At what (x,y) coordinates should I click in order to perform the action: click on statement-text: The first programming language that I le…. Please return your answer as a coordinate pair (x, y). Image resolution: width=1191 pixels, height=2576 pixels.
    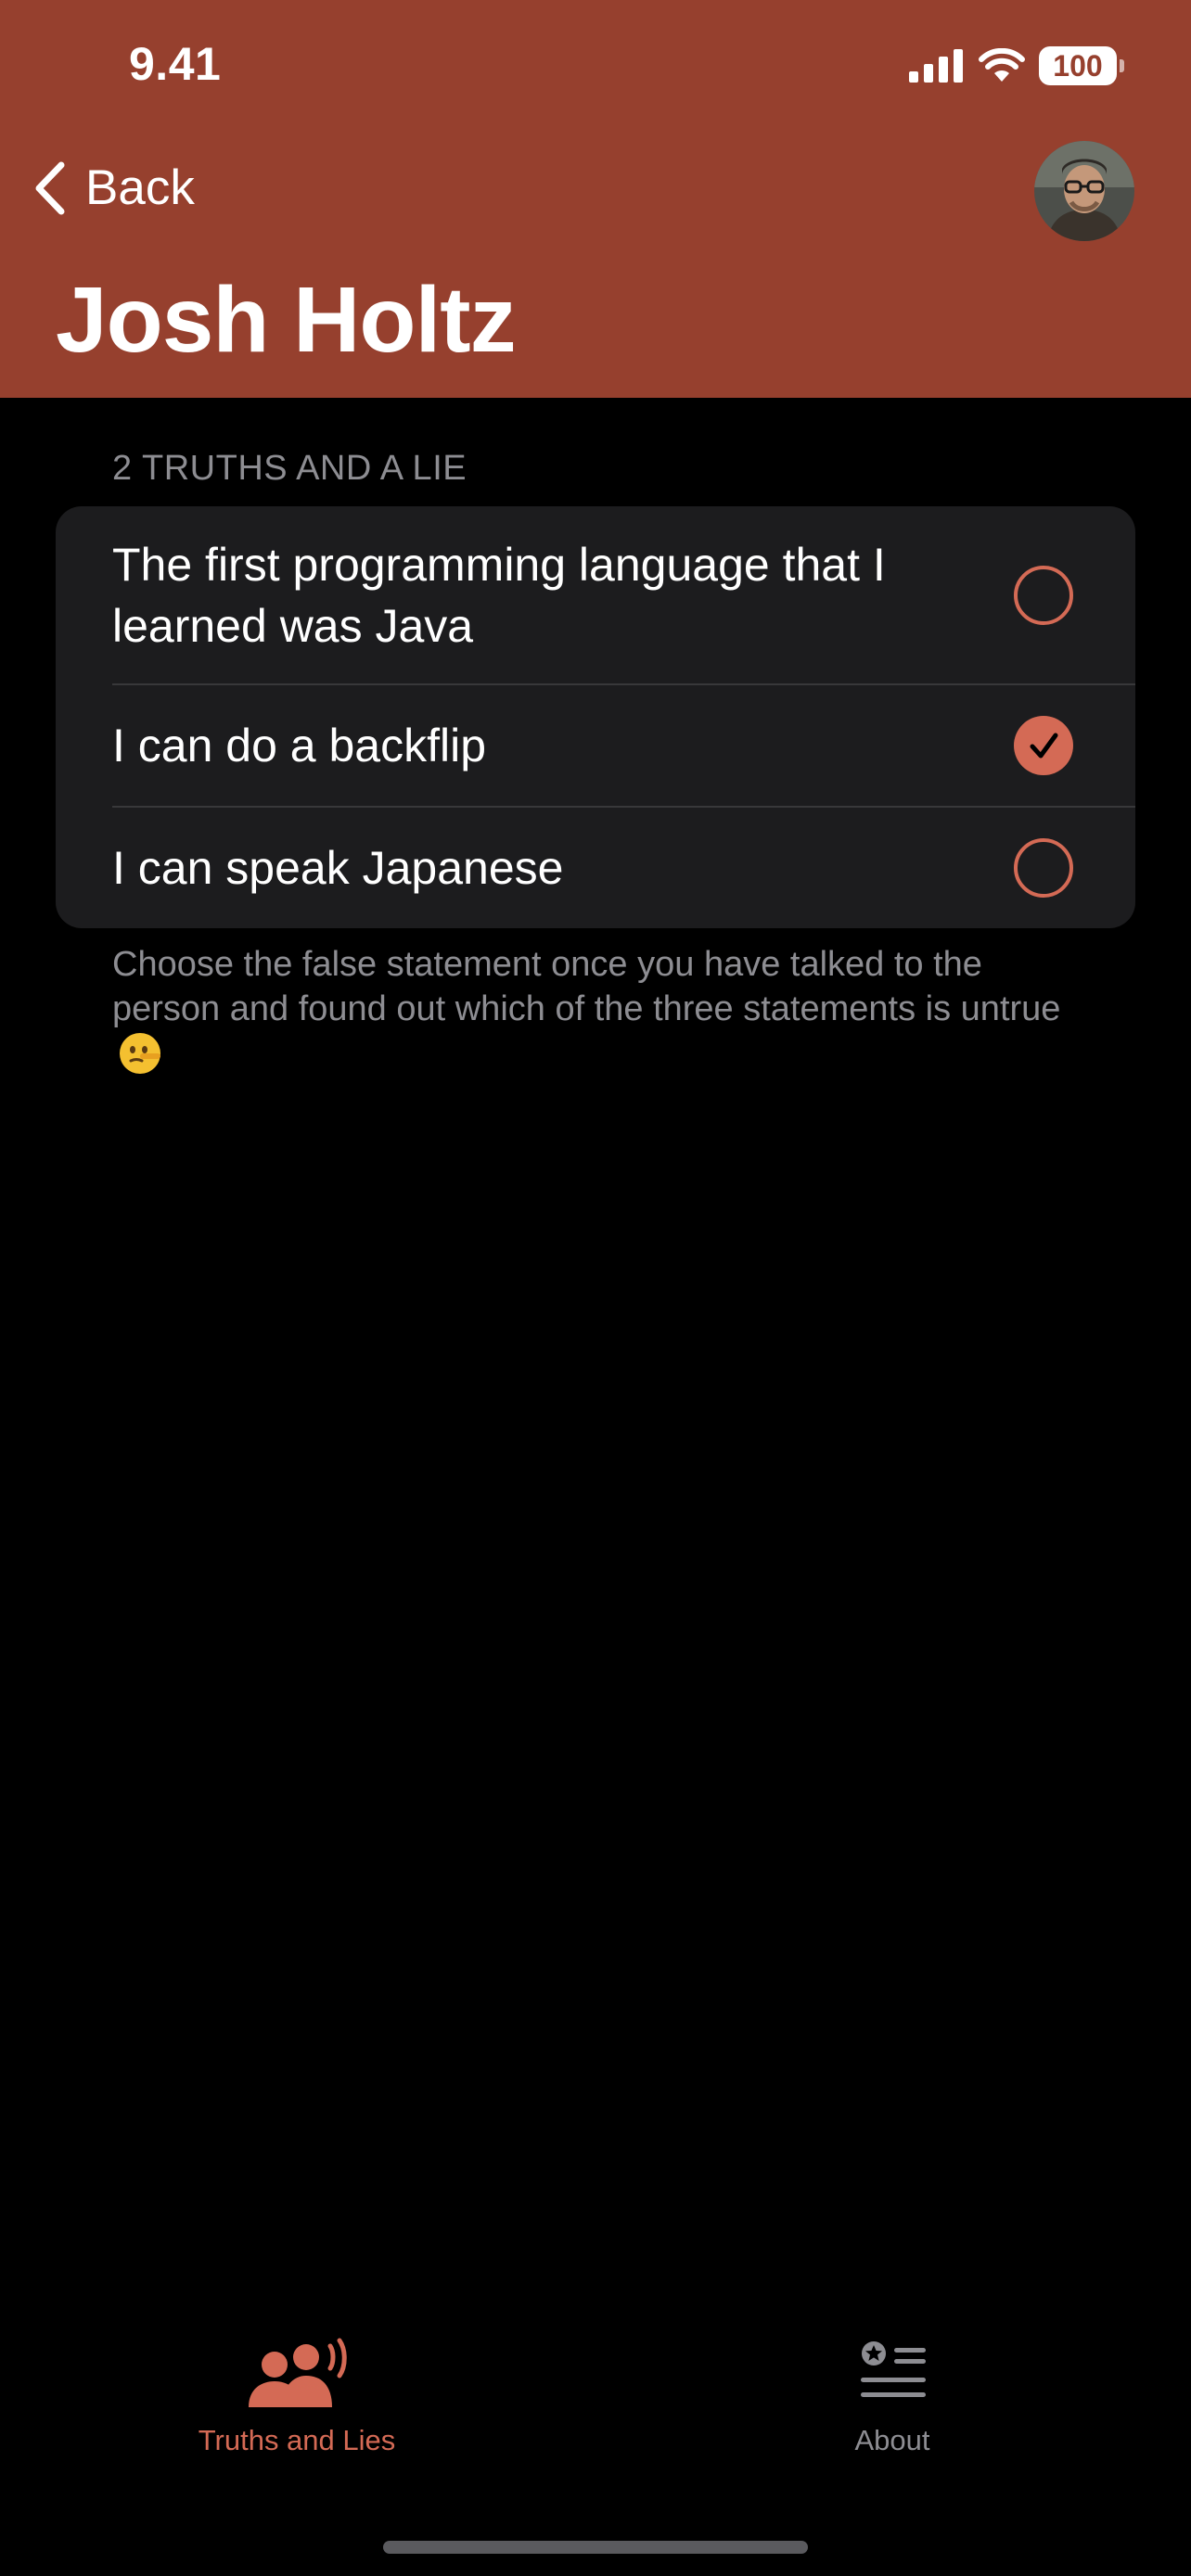
    Looking at the image, I should click on (499, 595).